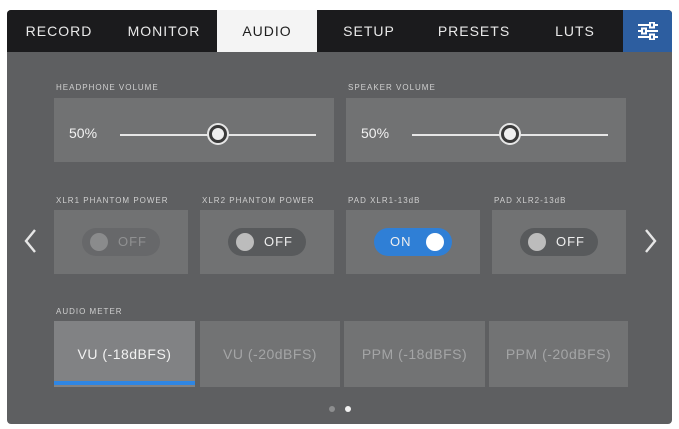 The width and height of the screenshot is (679, 429). I want to click on pad-xlr1-panel: ON, so click(413, 242).